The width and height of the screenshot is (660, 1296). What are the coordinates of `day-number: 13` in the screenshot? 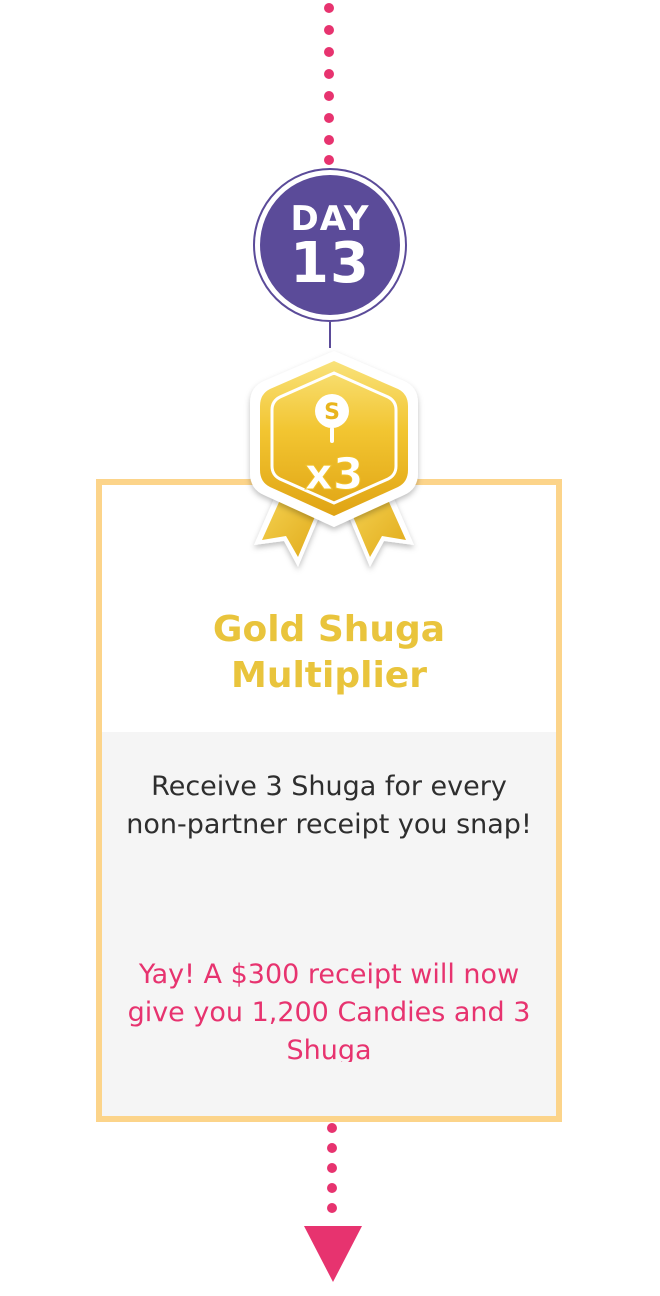 It's located at (330, 263).